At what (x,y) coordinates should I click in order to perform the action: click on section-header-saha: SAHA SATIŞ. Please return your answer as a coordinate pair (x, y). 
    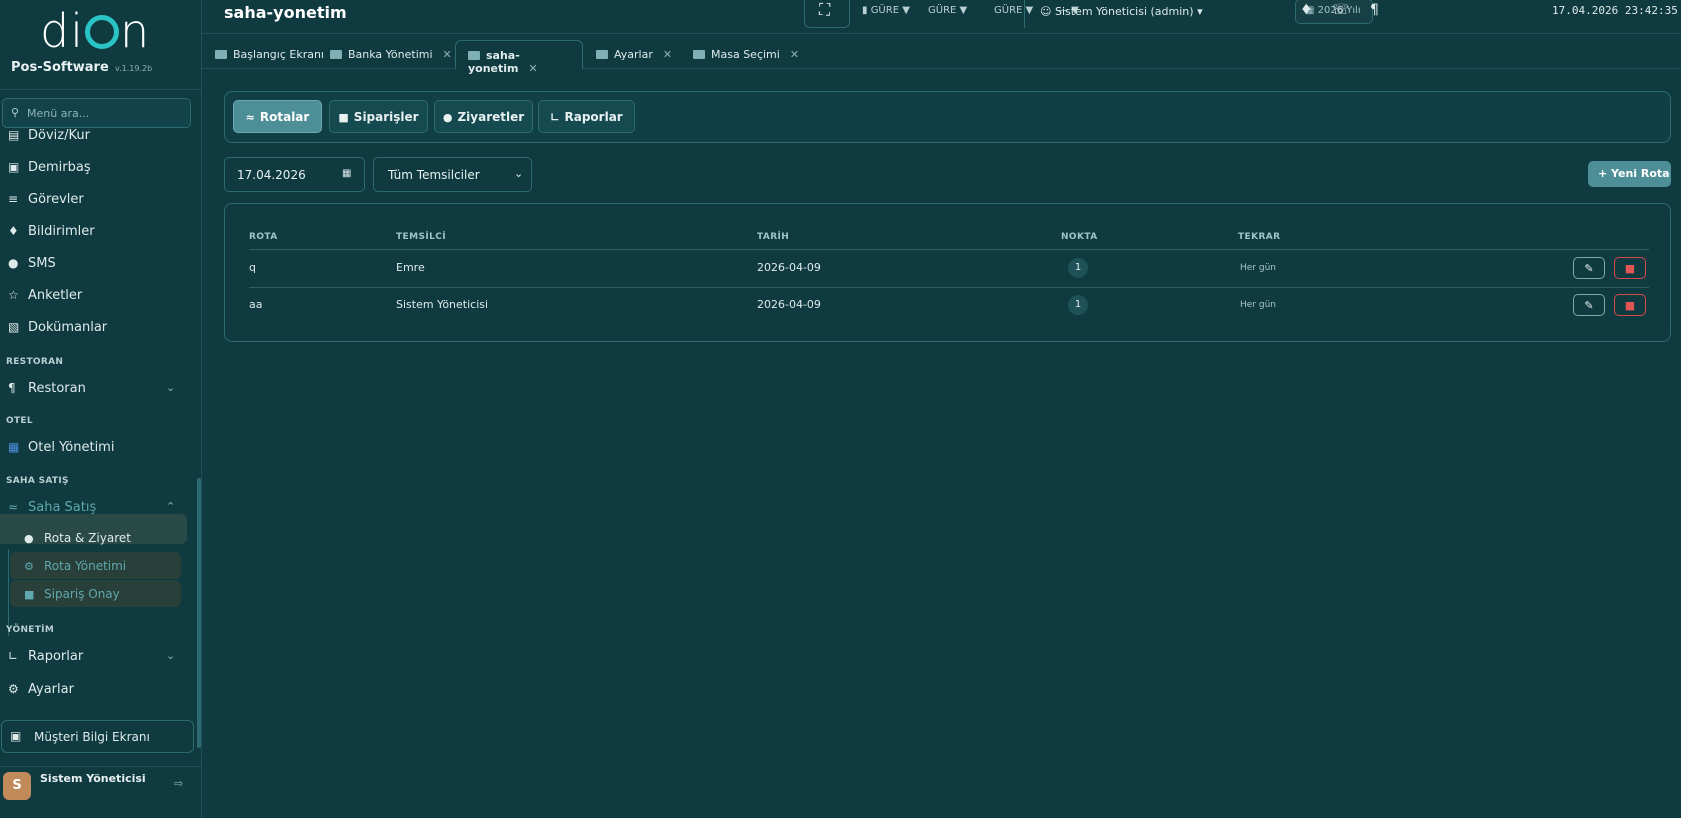
    Looking at the image, I should click on (37, 481).